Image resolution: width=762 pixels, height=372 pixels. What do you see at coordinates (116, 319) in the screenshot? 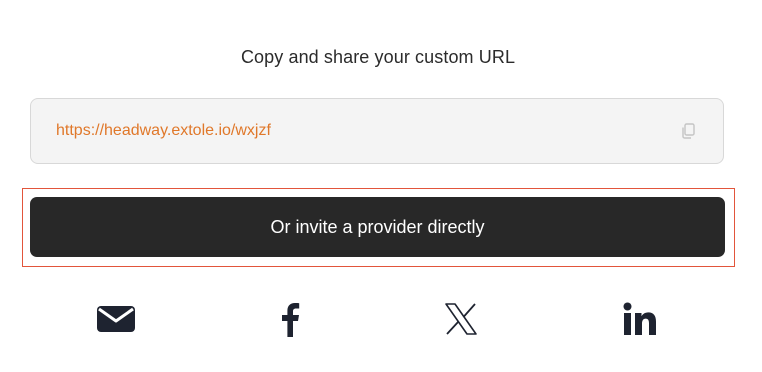
I see `email-icon` at bounding box center [116, 319].